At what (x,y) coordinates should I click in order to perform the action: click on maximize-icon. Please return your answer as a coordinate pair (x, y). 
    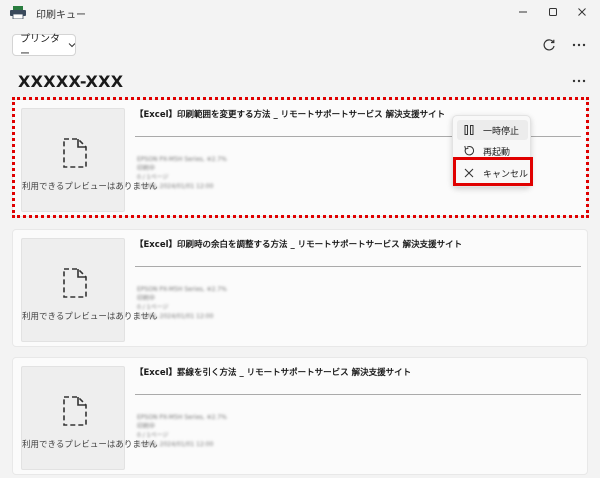
    Looking at the image, I should click on (553, 12).